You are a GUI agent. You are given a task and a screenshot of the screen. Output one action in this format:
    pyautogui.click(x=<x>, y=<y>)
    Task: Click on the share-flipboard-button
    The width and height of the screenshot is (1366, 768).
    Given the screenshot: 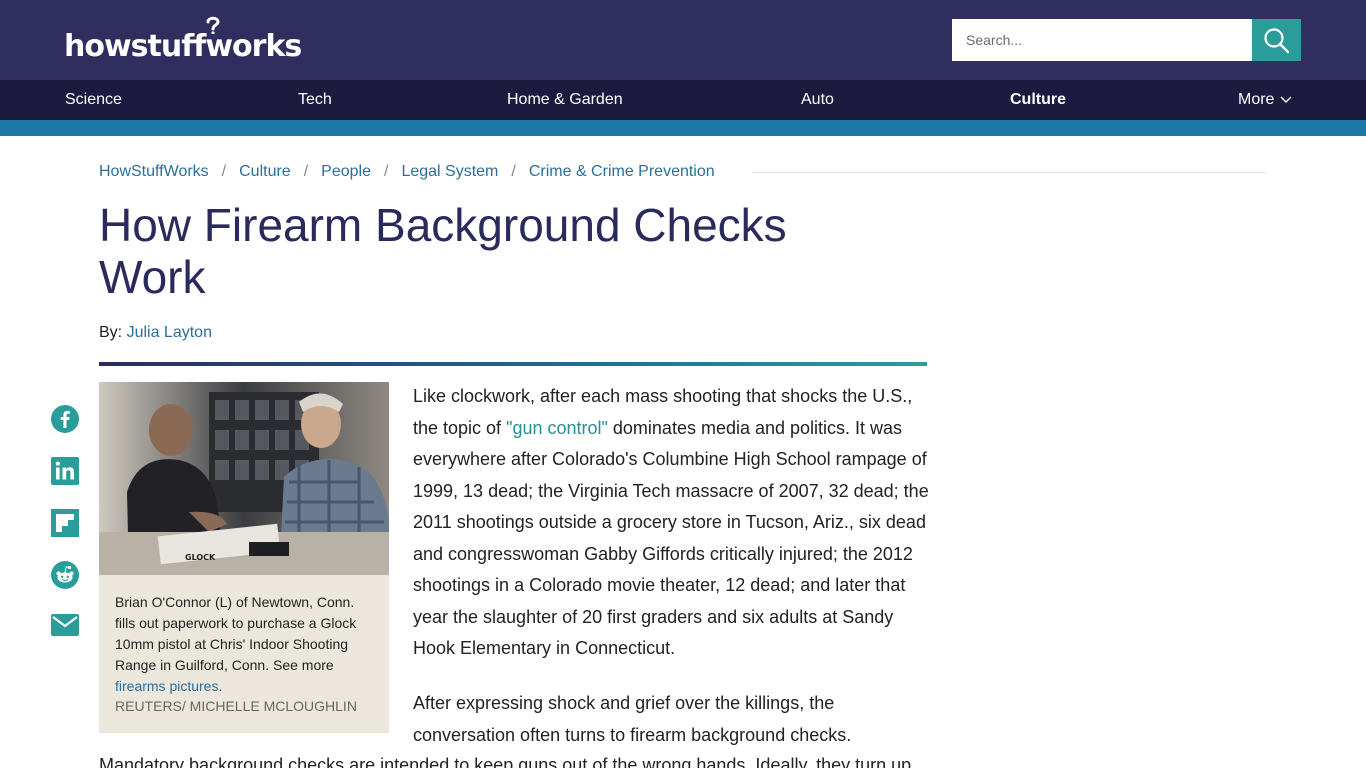 What is the action you would take?
    pyautogui.click(x=65, y=523)
    